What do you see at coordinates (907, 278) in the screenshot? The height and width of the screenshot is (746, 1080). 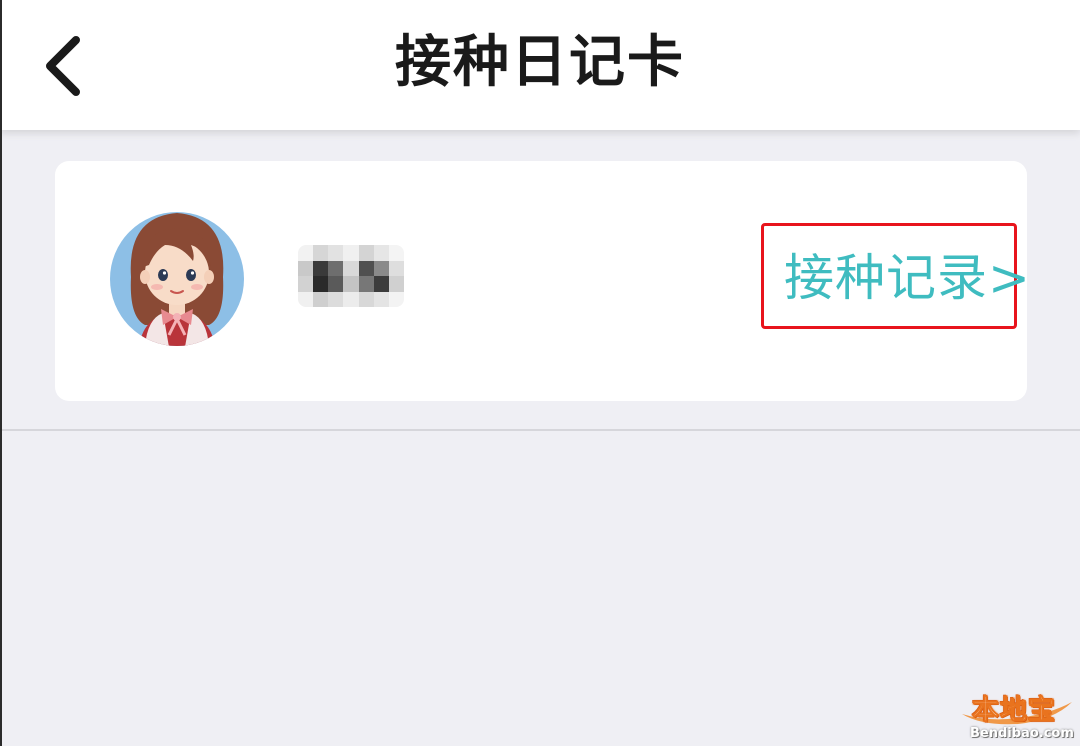 I see `vaccination-record-label: 接种记录>` at bounding box center [907, 278].